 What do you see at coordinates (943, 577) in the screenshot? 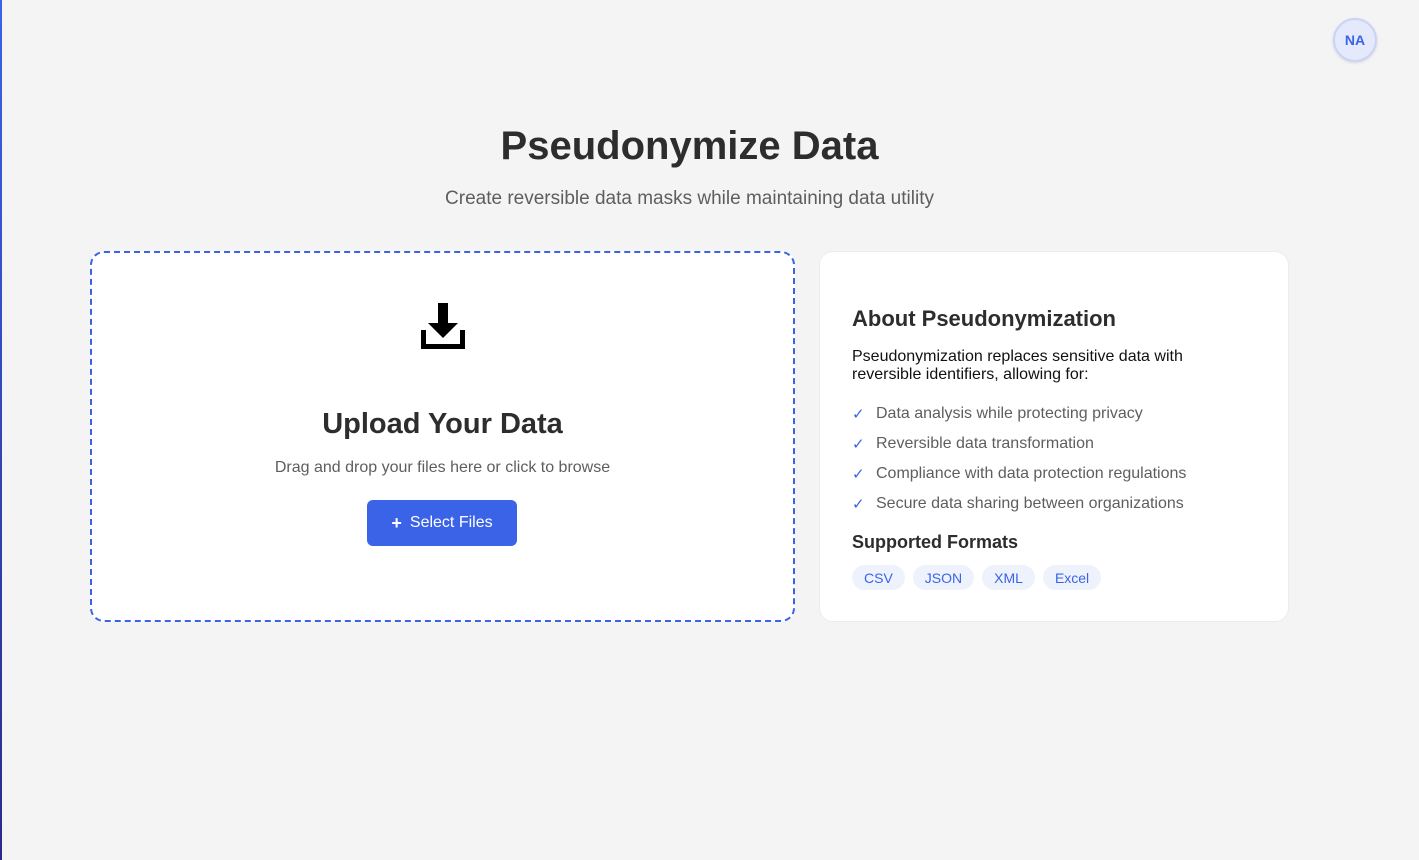
I see `format-chip-json: JSON` at bounding box center [943, 577].